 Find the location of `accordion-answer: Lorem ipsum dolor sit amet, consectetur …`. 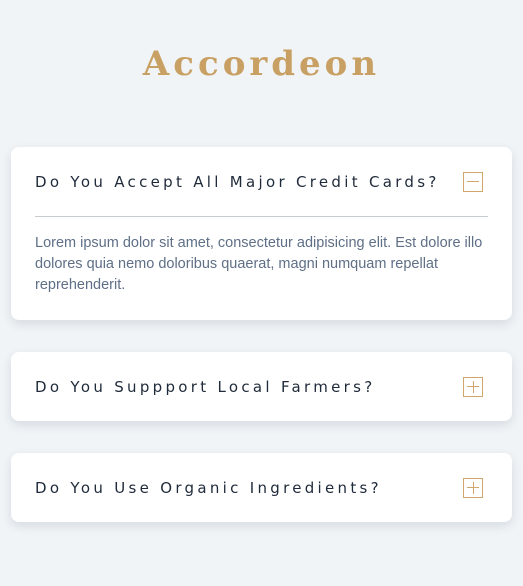

accordion-answer: Lorem ipsum dolor sit amet, consectetur … is located at coordinates (259, 264).